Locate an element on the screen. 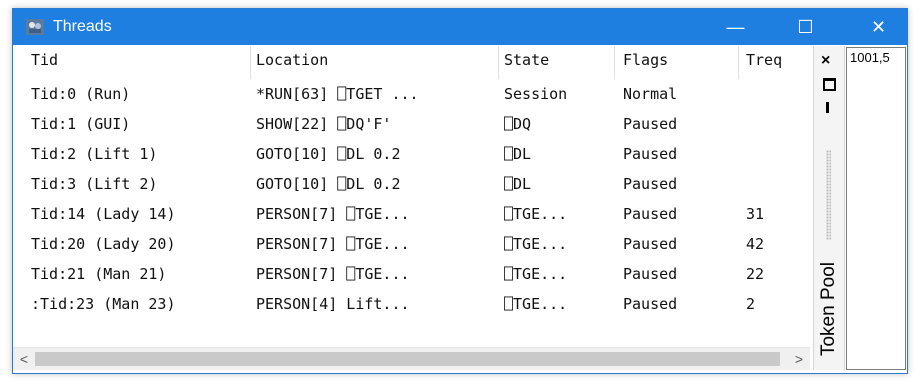 The image size is (920, 385). close-button: ✕ is located at coordinates (878, 27).